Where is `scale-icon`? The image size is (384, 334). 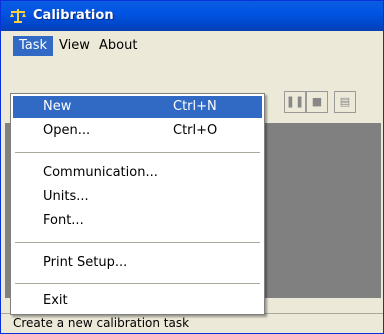
scale-icon is located at coordinates (18, 16).